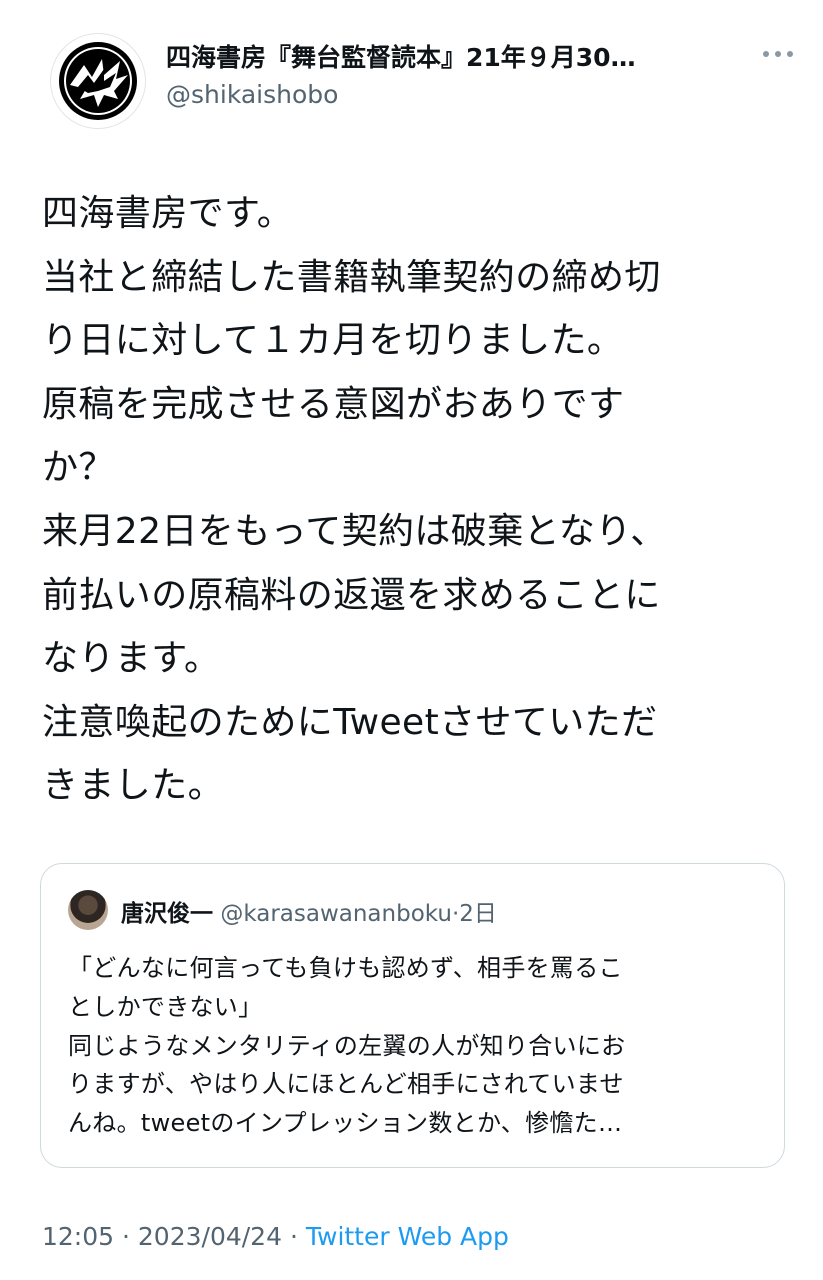 This screenshot has height=1280, width=823. I want to click on quoted-line: 「どんなに何言っても負けも認めず、相手を罵るこ, so click(345, 968).